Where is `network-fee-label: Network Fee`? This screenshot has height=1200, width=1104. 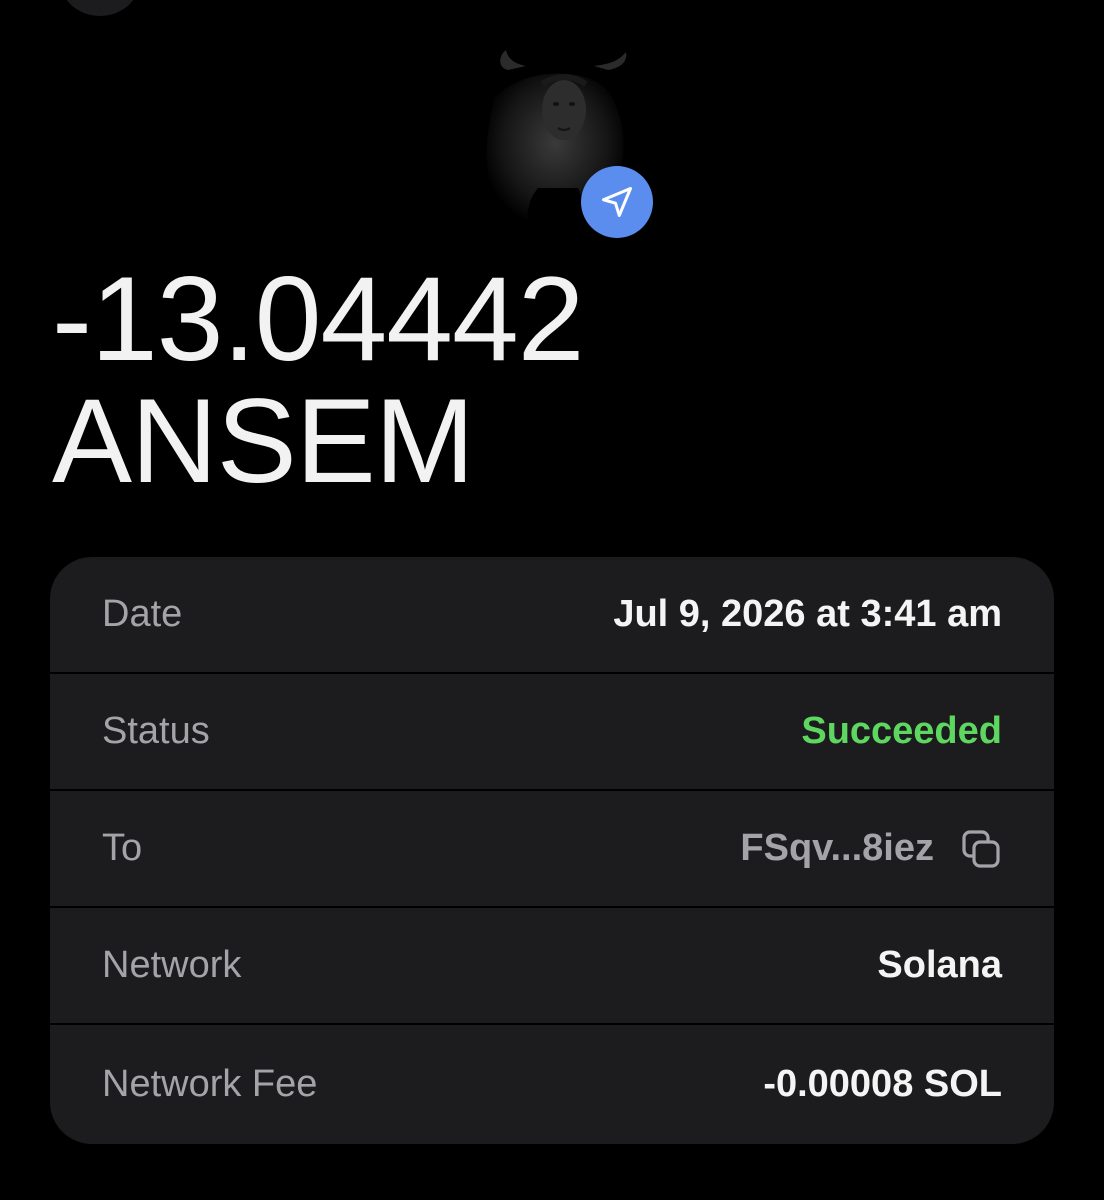
network-fee-label: Network Fee is located at coordinates (210, 1083).